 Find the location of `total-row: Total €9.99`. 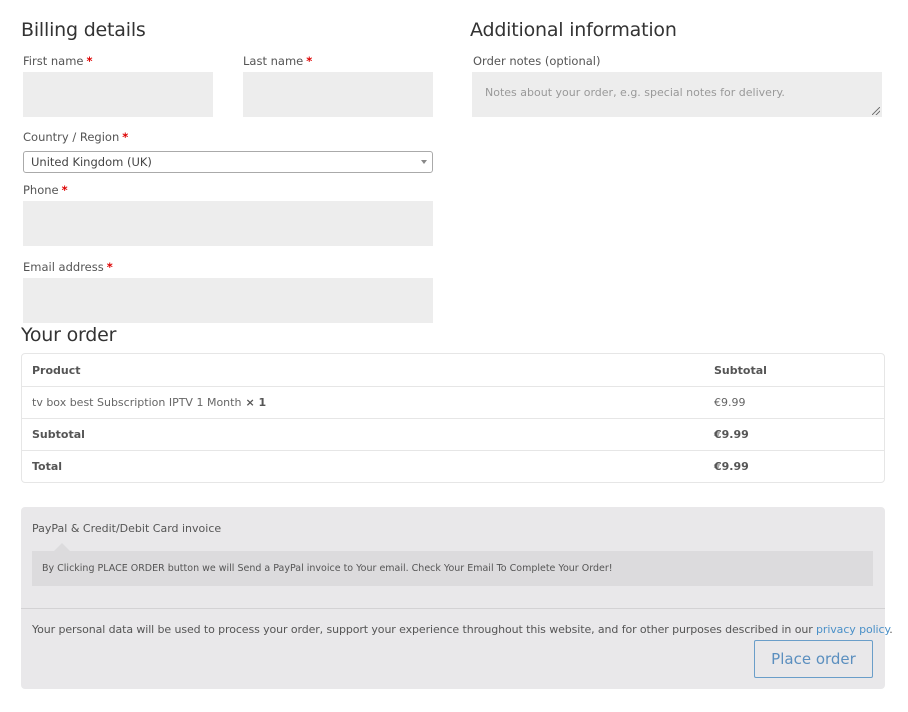

total-row: Total €9.99 is located at coordinates (453, 466).